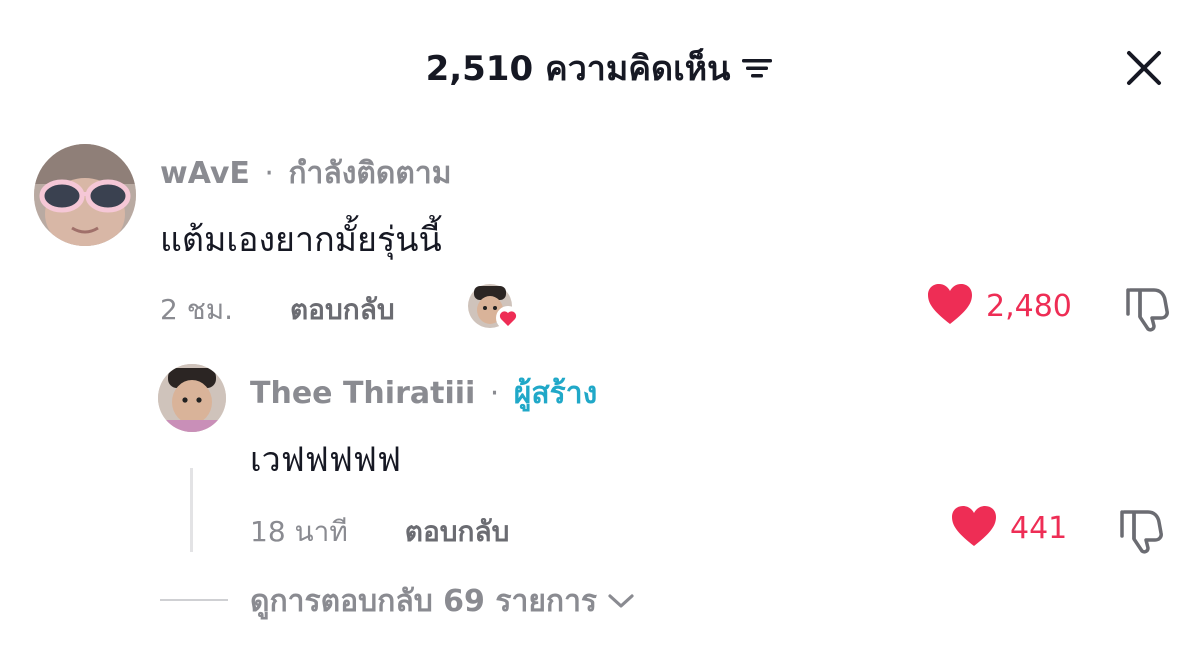 This screenshot has width=1200, height=651. I want to click on like-count: 2,480, so click(1029, 306).